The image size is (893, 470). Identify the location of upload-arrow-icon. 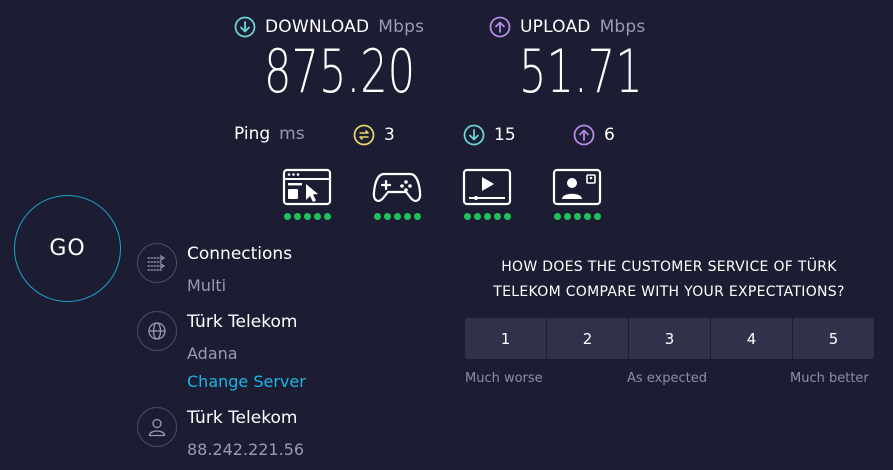
(500, 27).